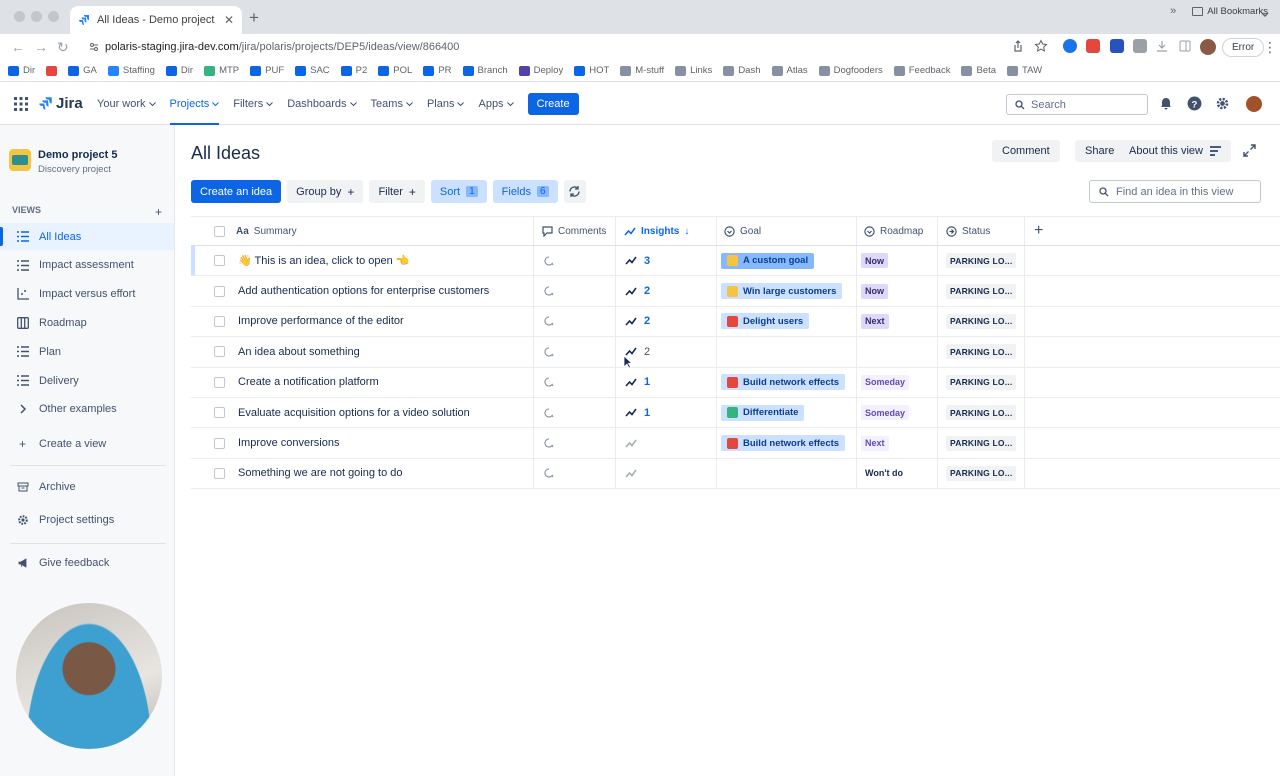 The height and width of the screenshot is (776, 1280). I want to click on select-all-checkbox-cell, so click(219, 231).